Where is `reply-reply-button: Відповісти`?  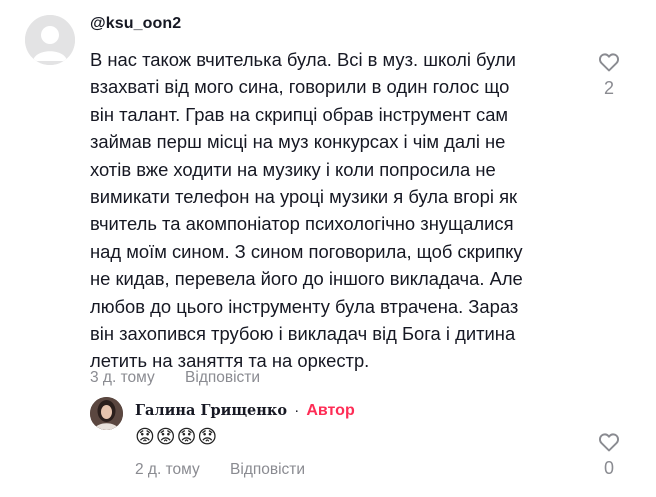
reply-reply-button: Відповісти is located at coordinates (267, 469).